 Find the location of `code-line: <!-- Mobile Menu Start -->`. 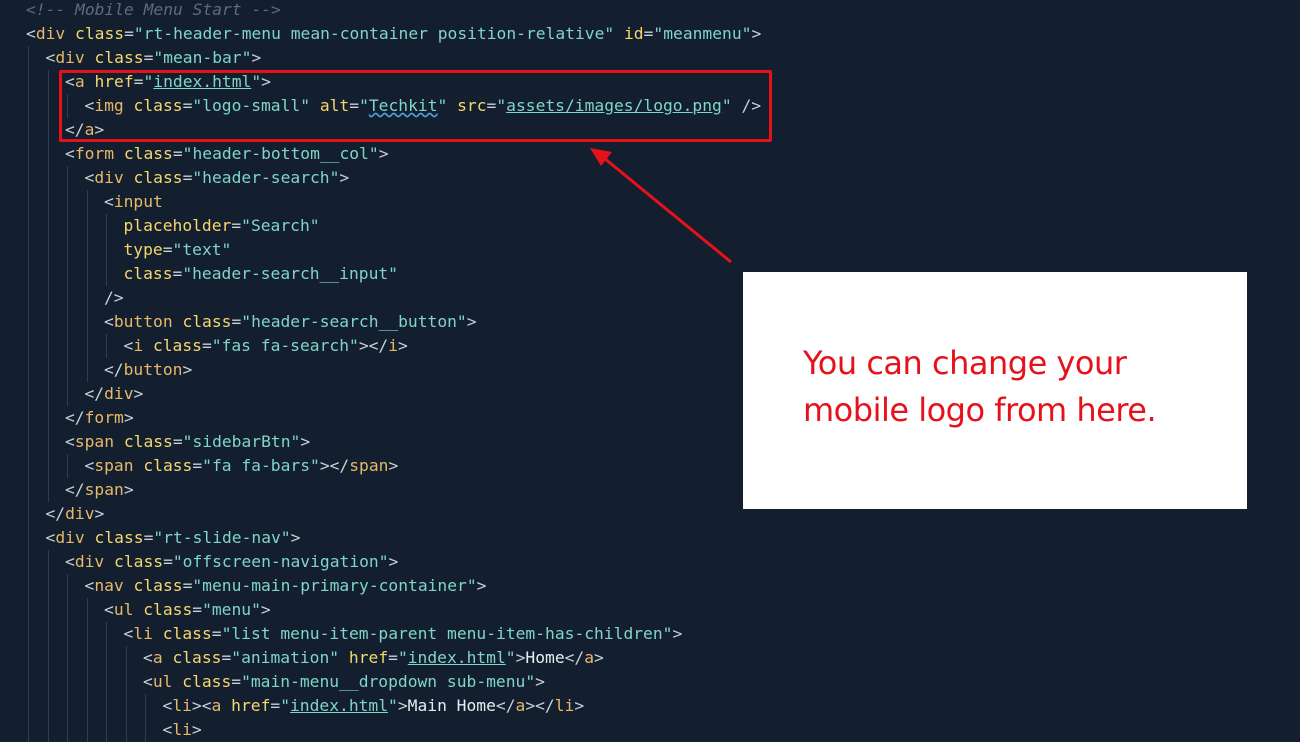

code-line: <!-- Mobile Menu Start --> is located at coordinates (153, 11).